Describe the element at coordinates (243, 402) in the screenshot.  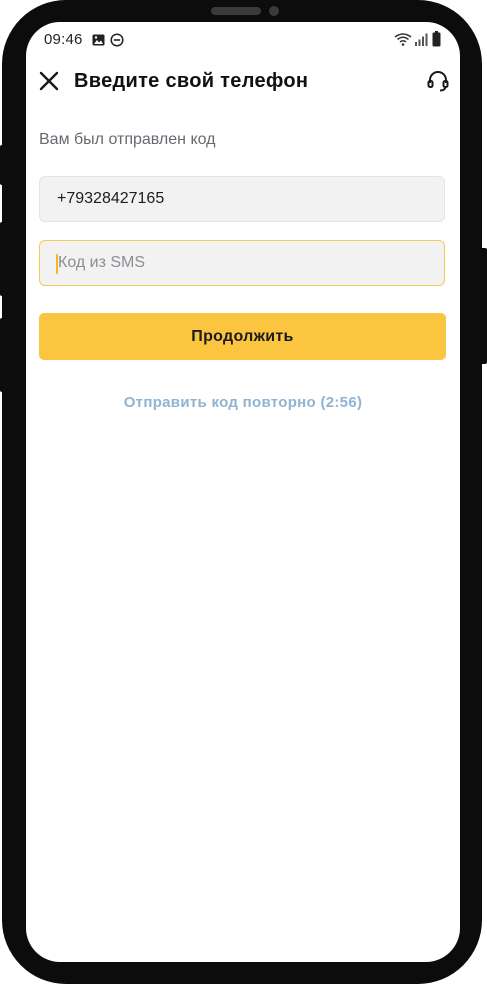
I see `resend-code-link: Отправить код повторно (2:56)` at that location.